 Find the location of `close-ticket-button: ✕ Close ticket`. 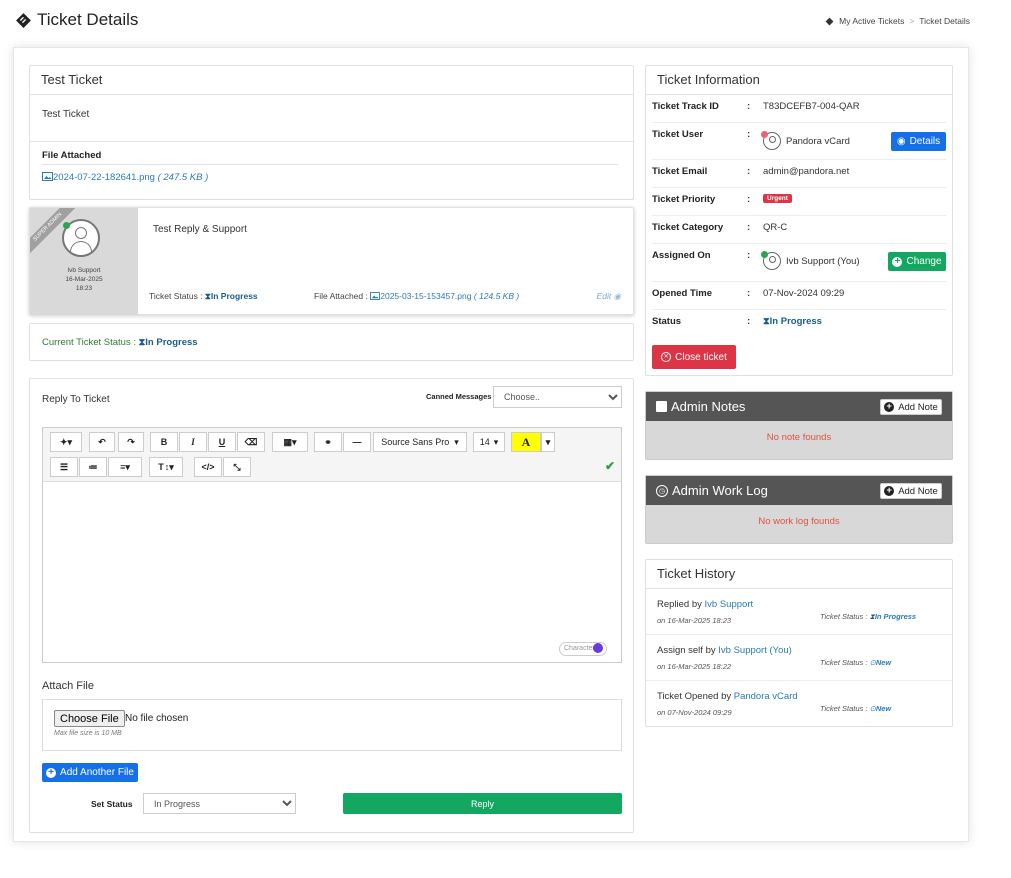

close-ticket-button: ✕ Close ticket is located at coordinates (694, 357).